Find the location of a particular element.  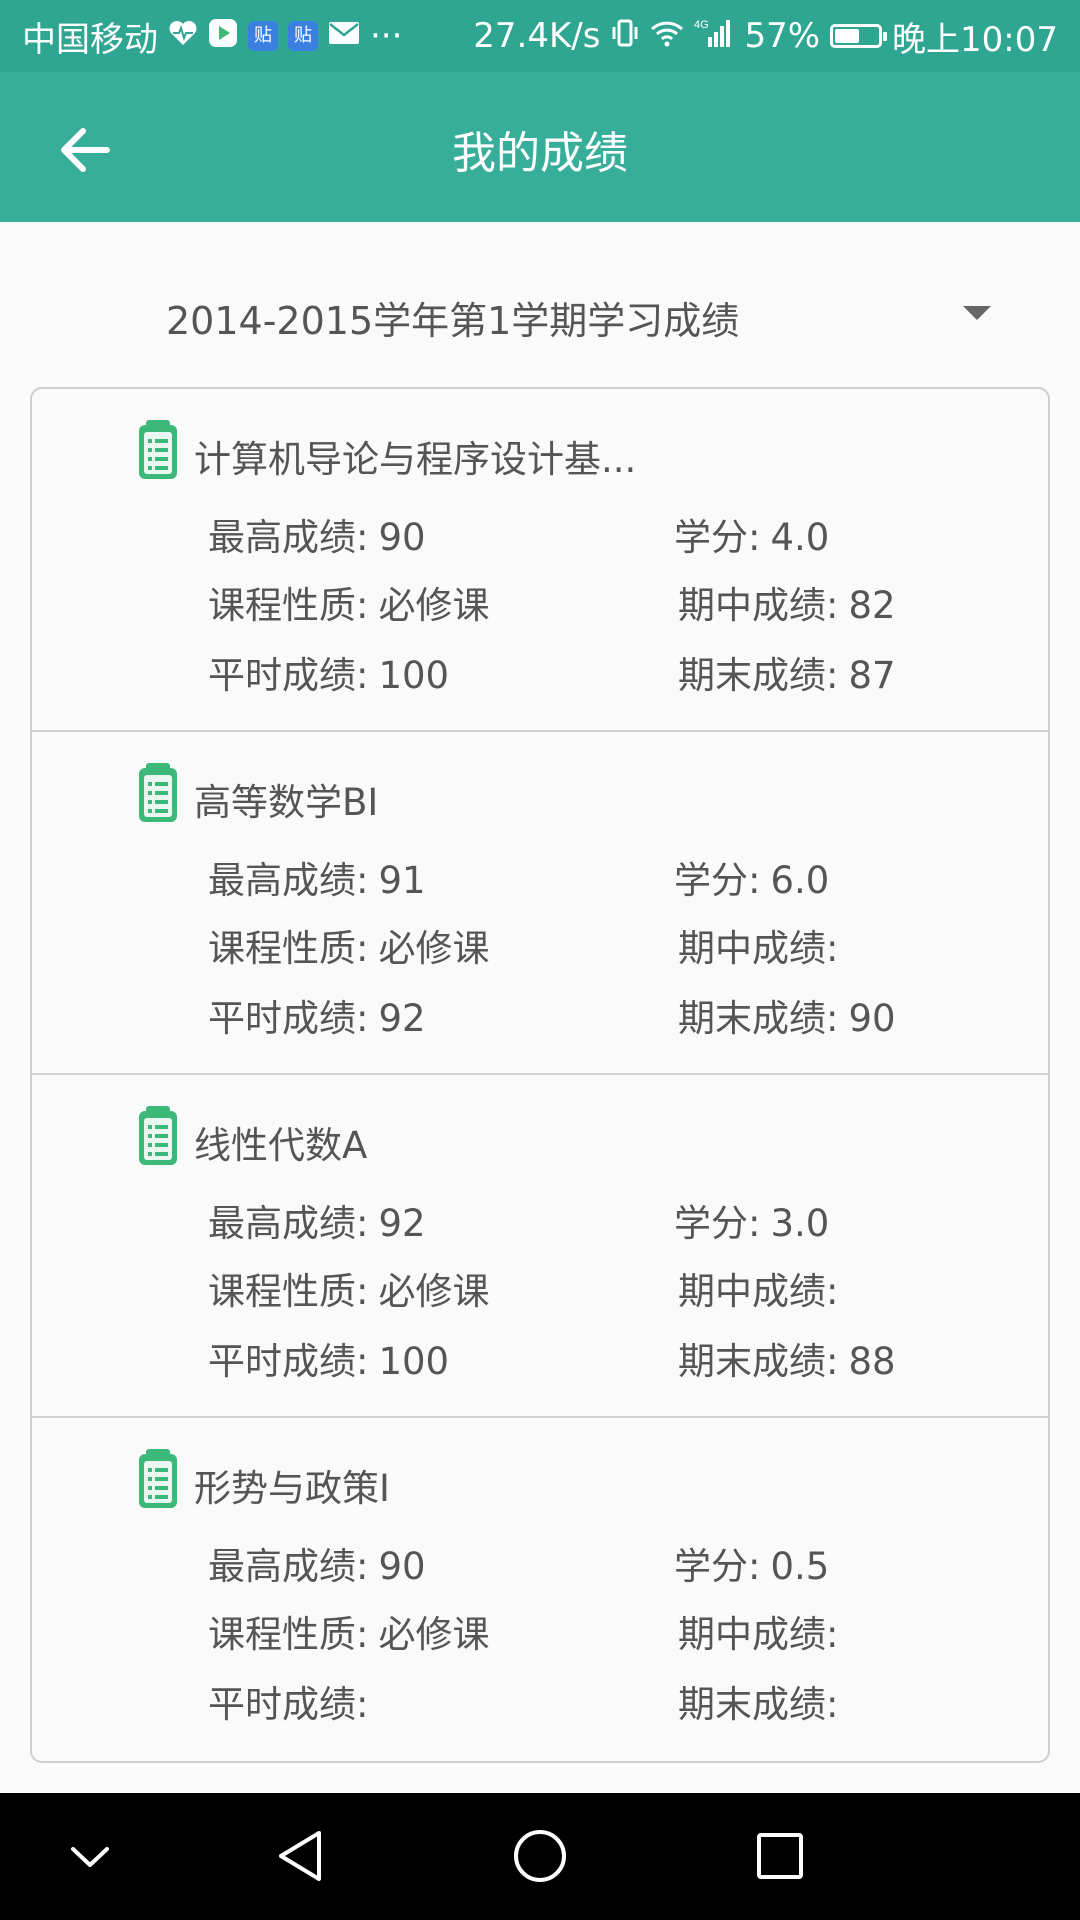

final-score: 期末成绩: 87 is located at coordinates (787, 672).